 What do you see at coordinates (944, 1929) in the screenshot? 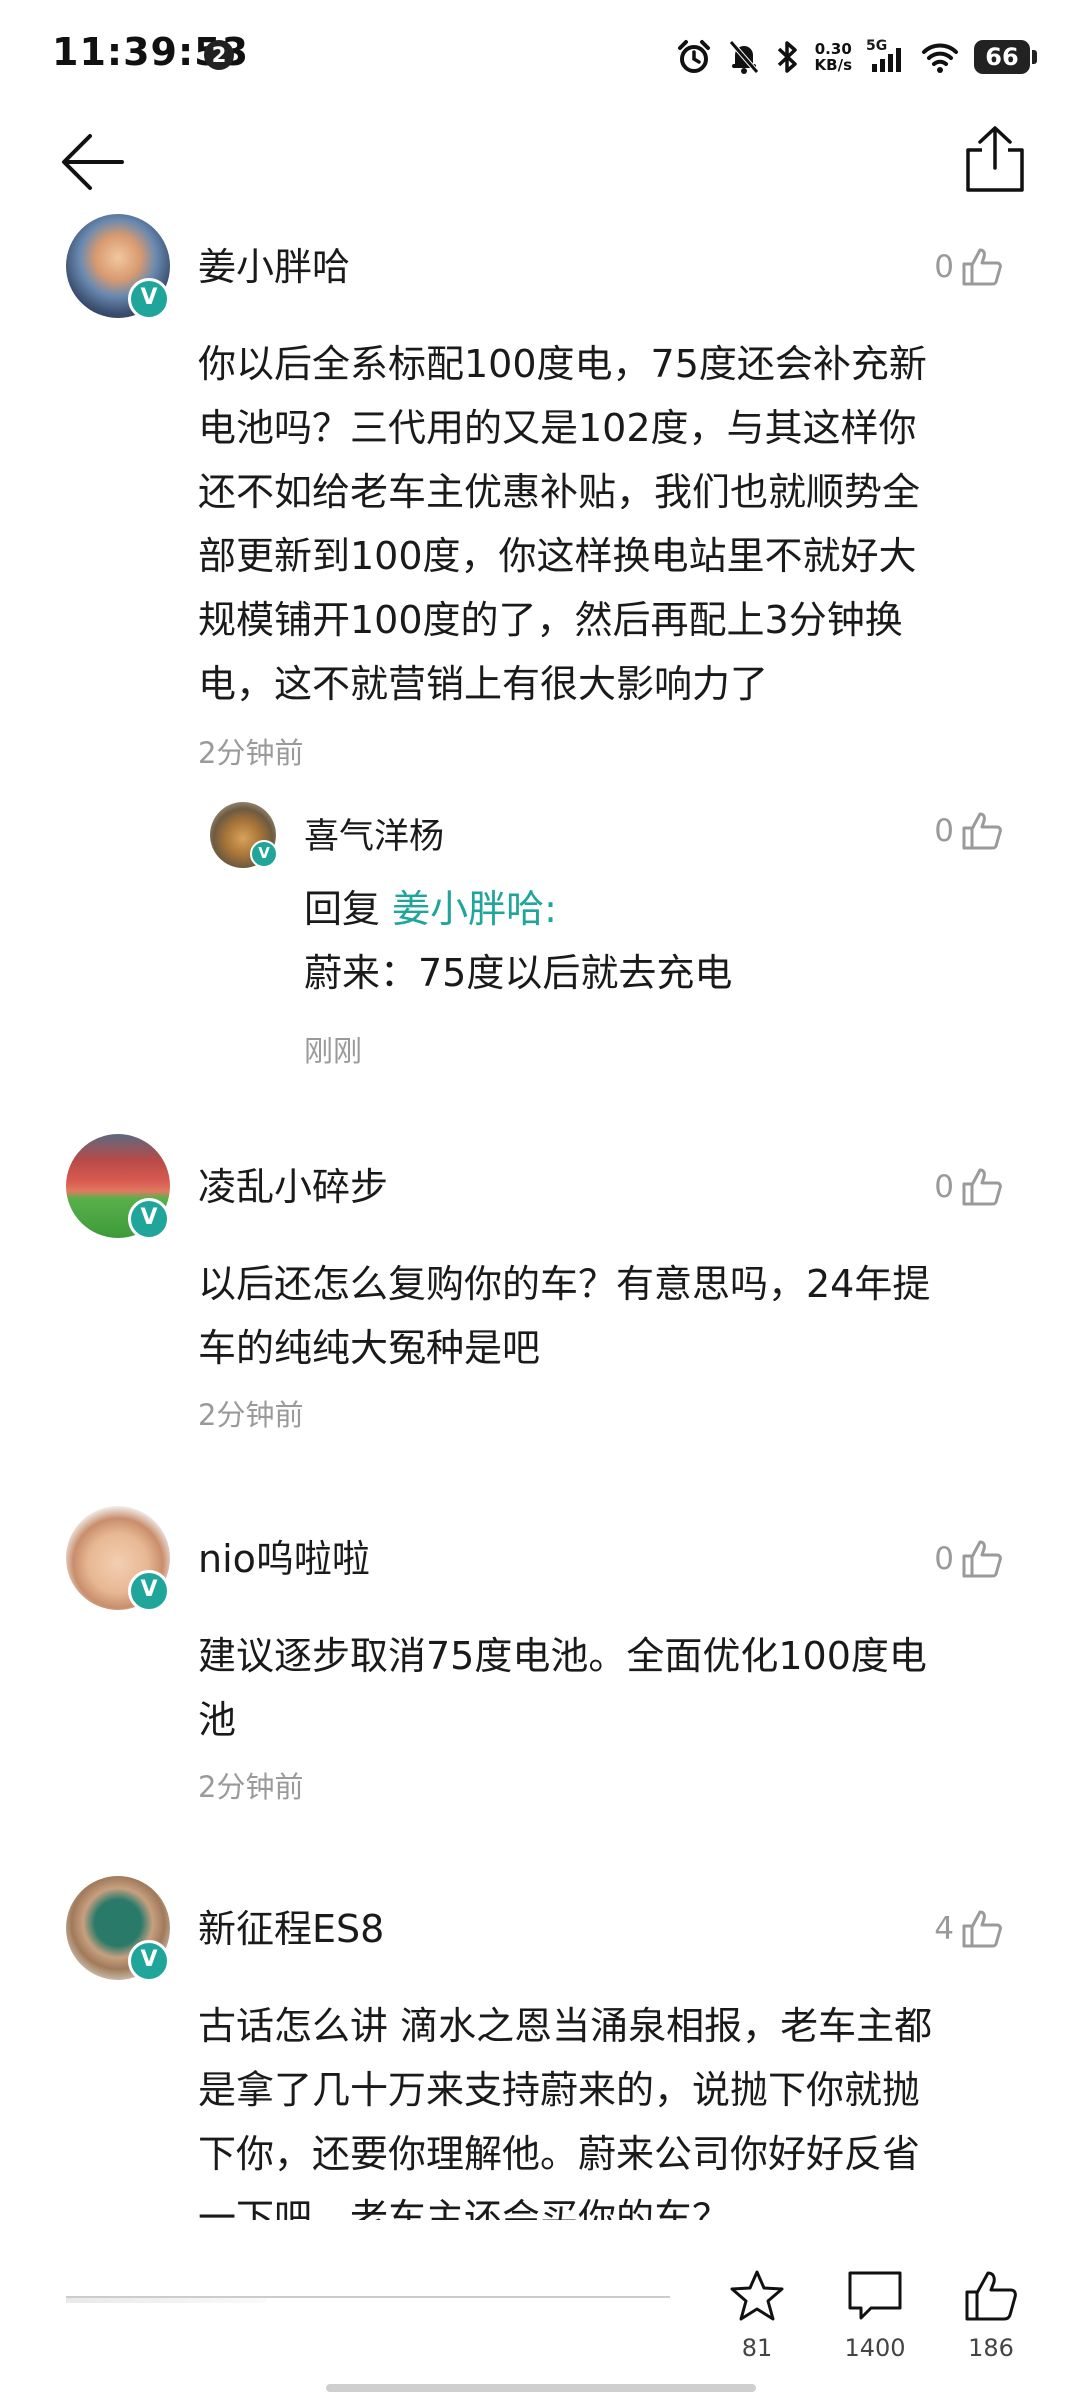
I see `comment-like-count: 4` at bounding box center [944, 1929].